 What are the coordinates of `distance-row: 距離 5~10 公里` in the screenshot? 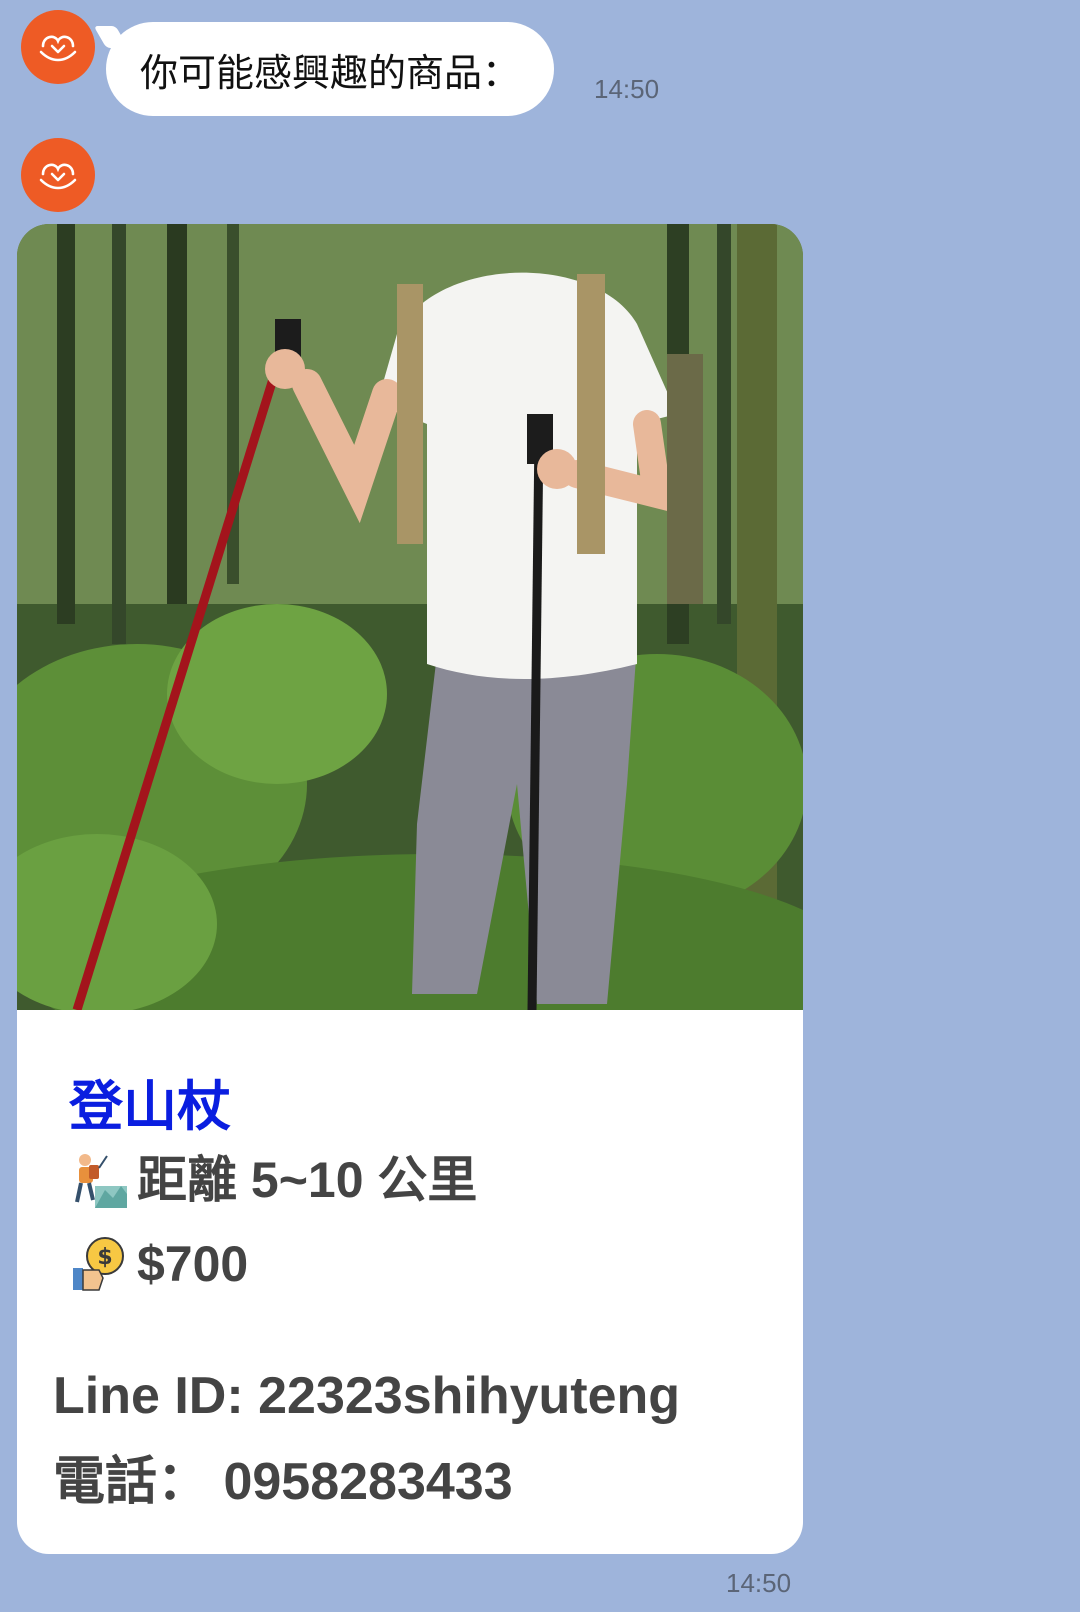 It's located at (273, 1180).